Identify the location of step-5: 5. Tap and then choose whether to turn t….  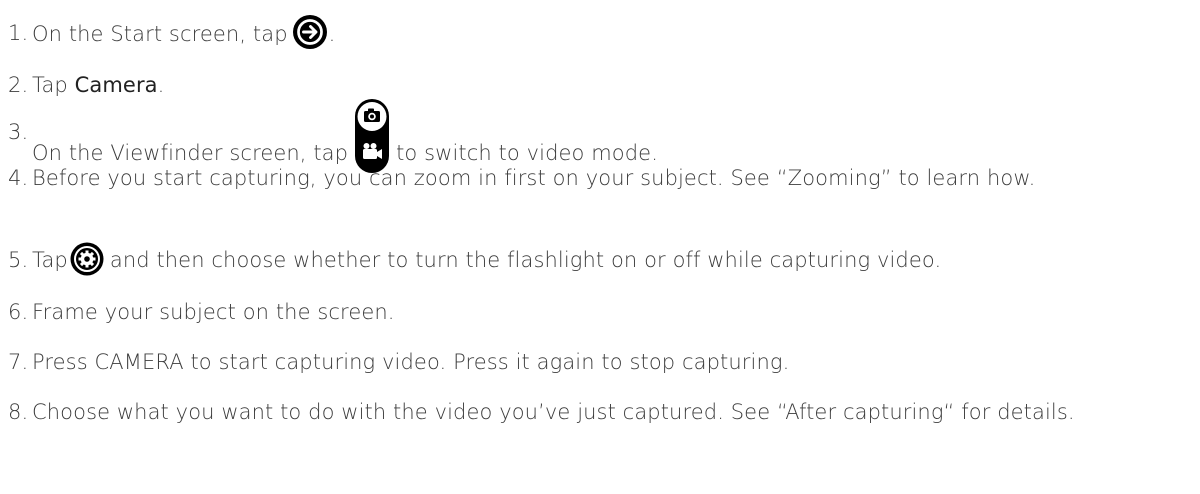
(591, 260).